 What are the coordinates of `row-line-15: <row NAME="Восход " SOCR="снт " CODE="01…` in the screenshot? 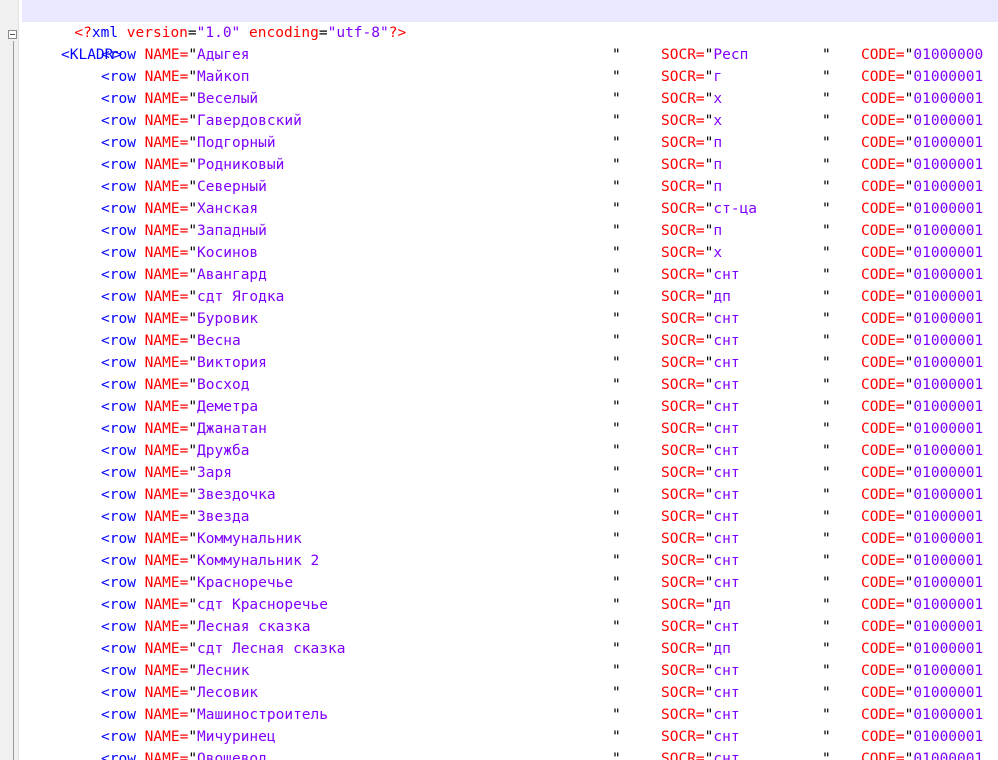 It's located at (510, 385).